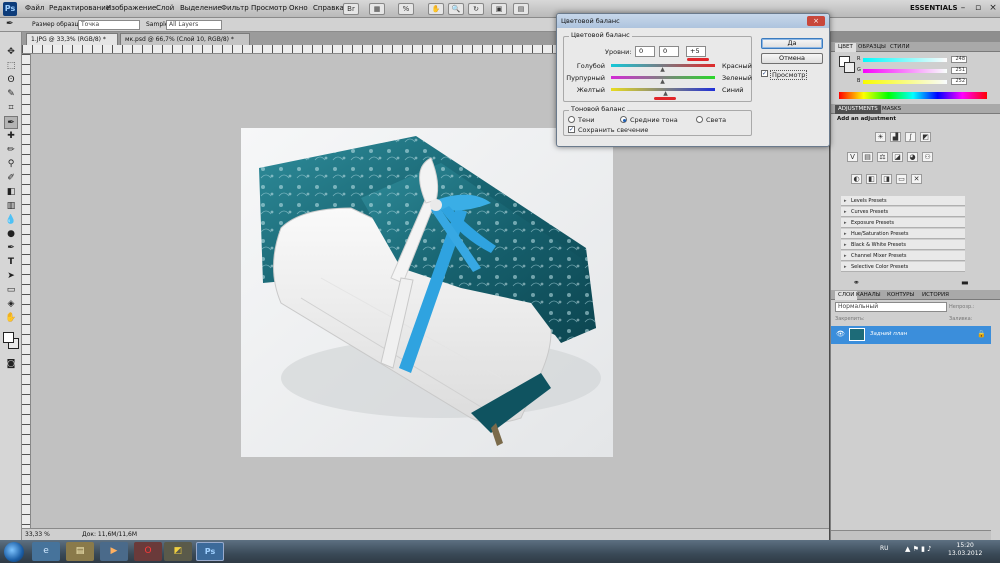 The height and width of the screenshot is (563, 1000). I want to click on ie-icon: e, so click(46, 551).